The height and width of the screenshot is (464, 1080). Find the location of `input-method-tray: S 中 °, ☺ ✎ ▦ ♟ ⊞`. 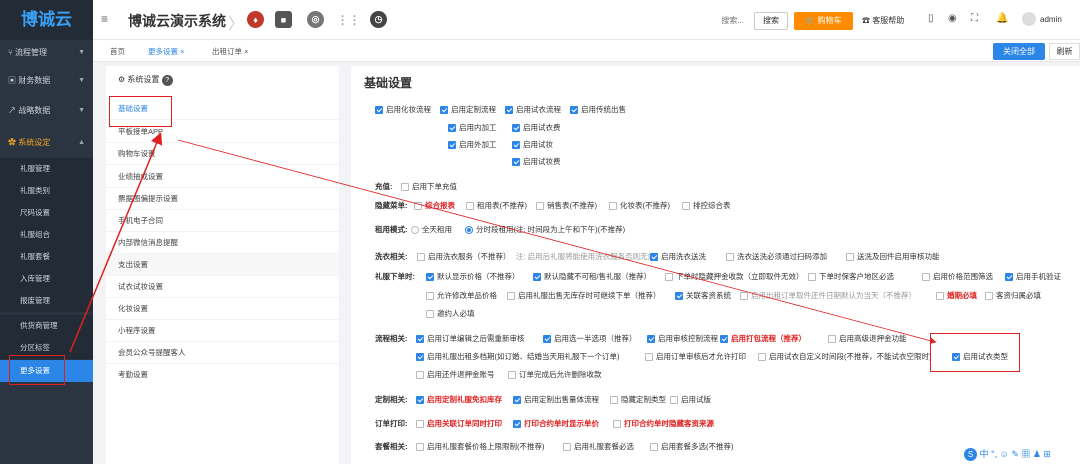

input-method-tray: S 中 °, ☺ ✎ ▦ ♟ ⊞ is located at coordinates (1007, 454).